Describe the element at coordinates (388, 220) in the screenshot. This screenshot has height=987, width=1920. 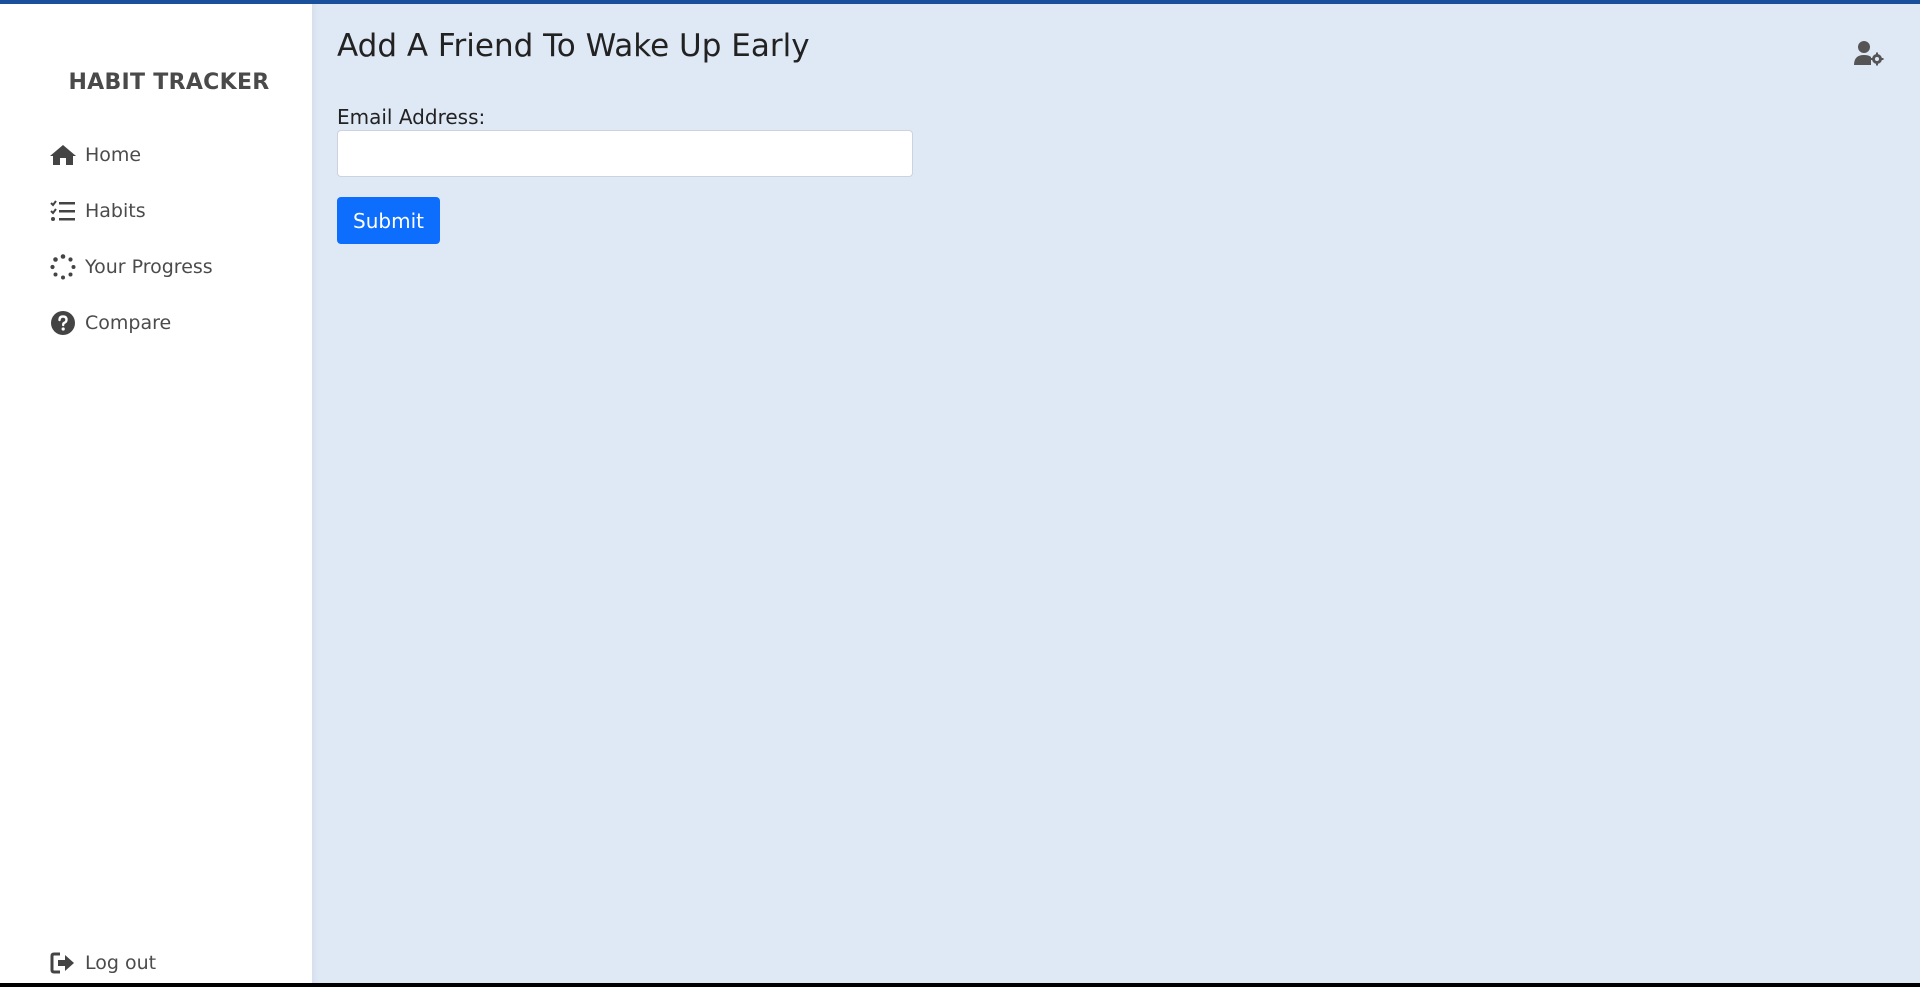
I see `submit-button: Submit` at that location.